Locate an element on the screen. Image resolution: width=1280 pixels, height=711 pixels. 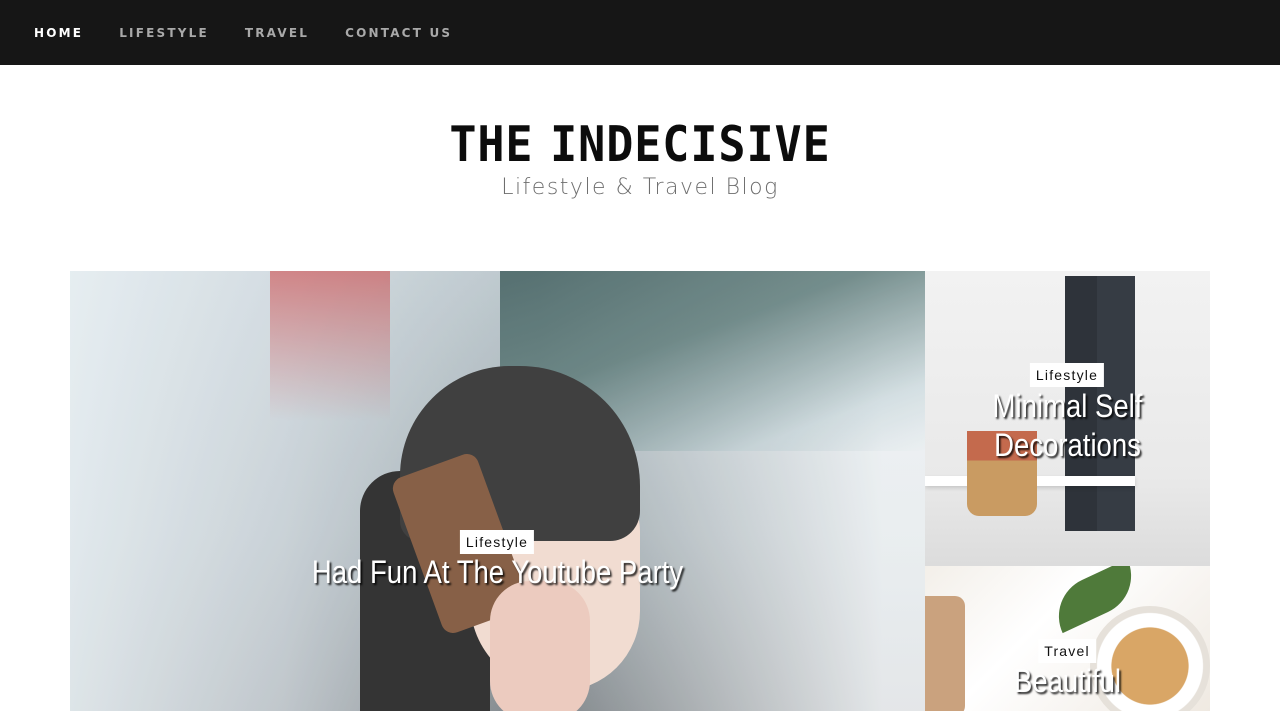
logo-tagline: Lifestyle & Travel Blog is located at coordinates (640, 187).